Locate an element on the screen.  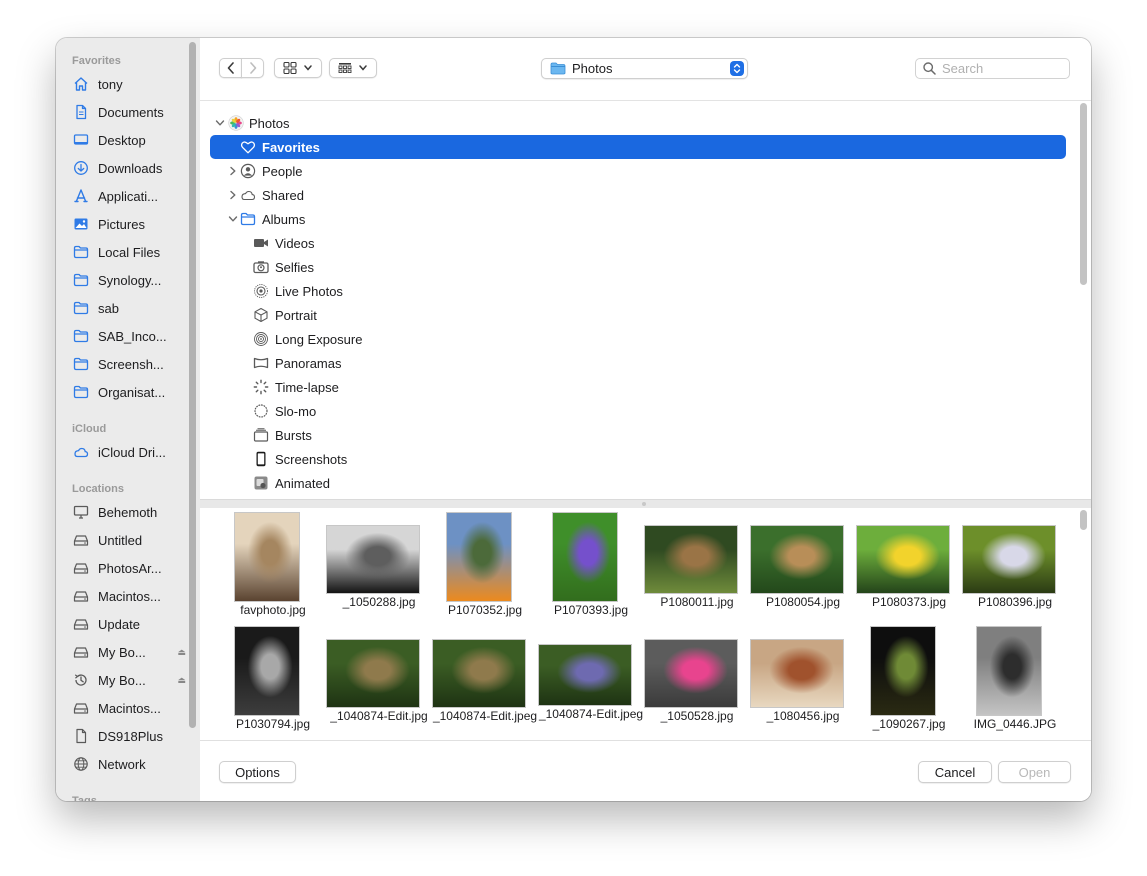
tree-row: Live Photos is located at coordinates (638, 291).